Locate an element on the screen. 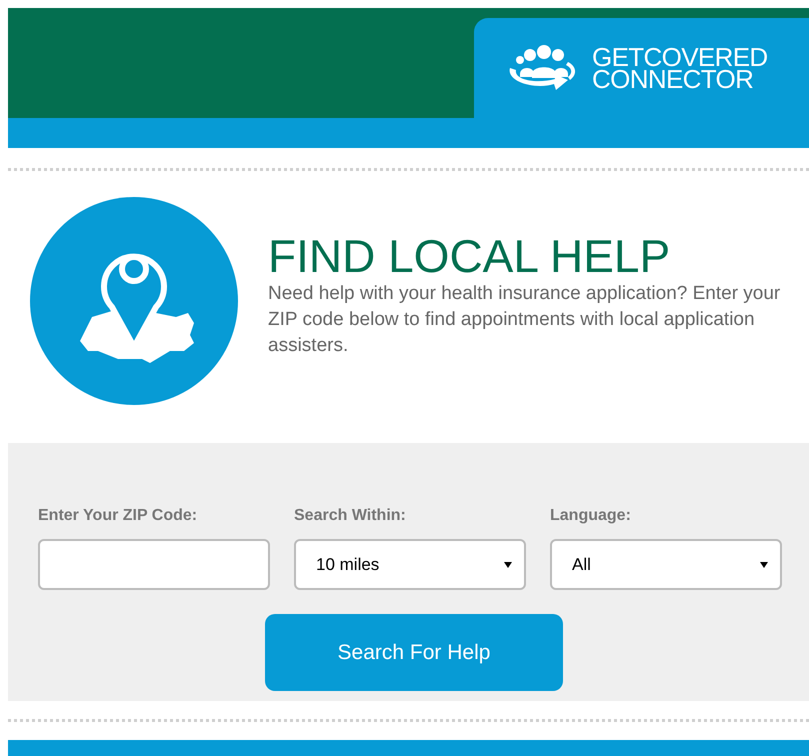 The image size is (809, 756). logo-text: CONNECTOR is located at coordinates (673, 79).